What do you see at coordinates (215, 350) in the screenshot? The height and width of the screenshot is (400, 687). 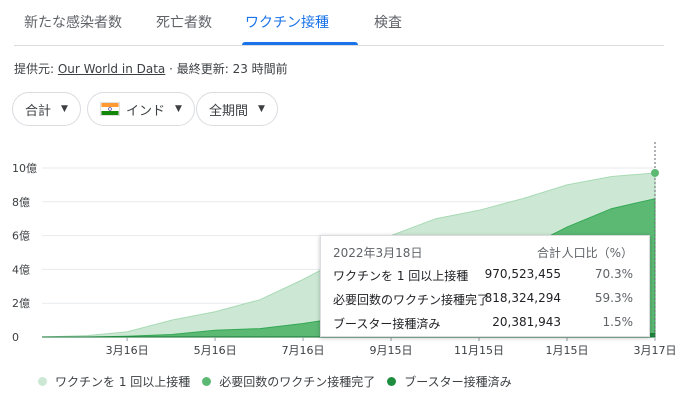 I see `x-tick-label: 5月16日` at bounding box center [215, 350].